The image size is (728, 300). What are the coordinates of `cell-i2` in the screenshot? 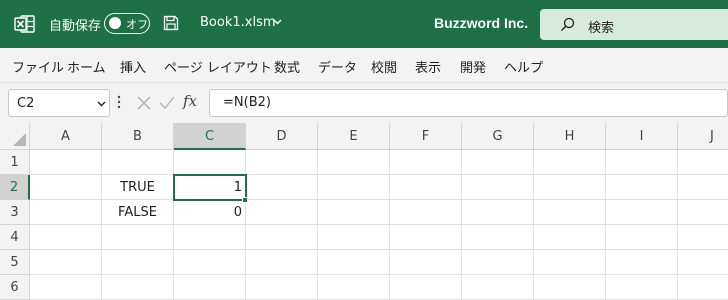 It's located at (642, 187).